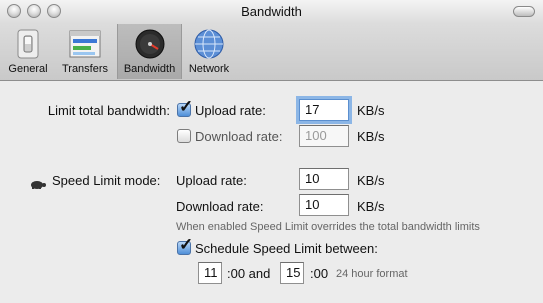  What do you see at coordinates (209, 44) in the screenshot?
I see `globe-icon` at bounding box center [209, 44].